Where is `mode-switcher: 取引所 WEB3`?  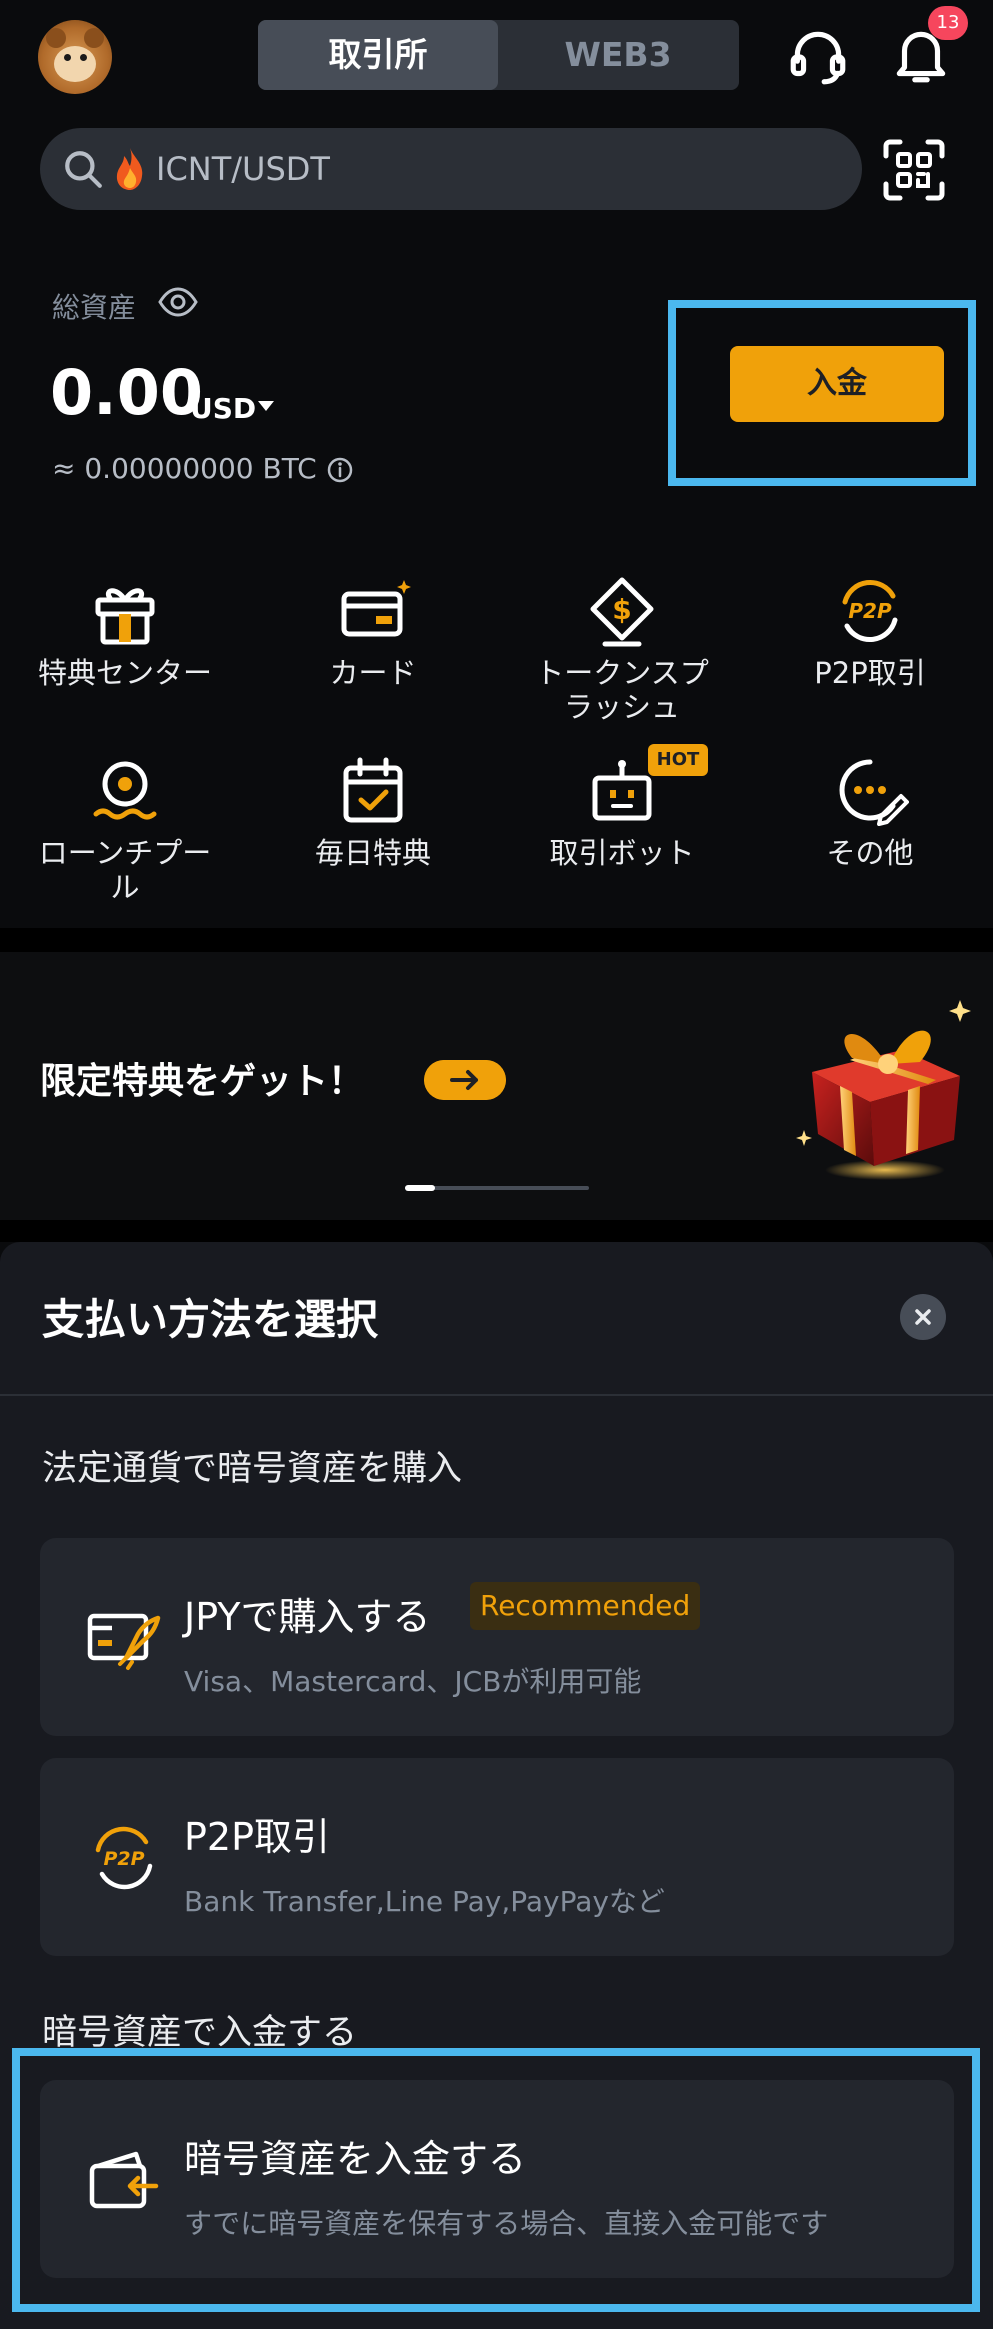 mode-switcher: 取引所 WEB3 is located at coordinates (498, 55).